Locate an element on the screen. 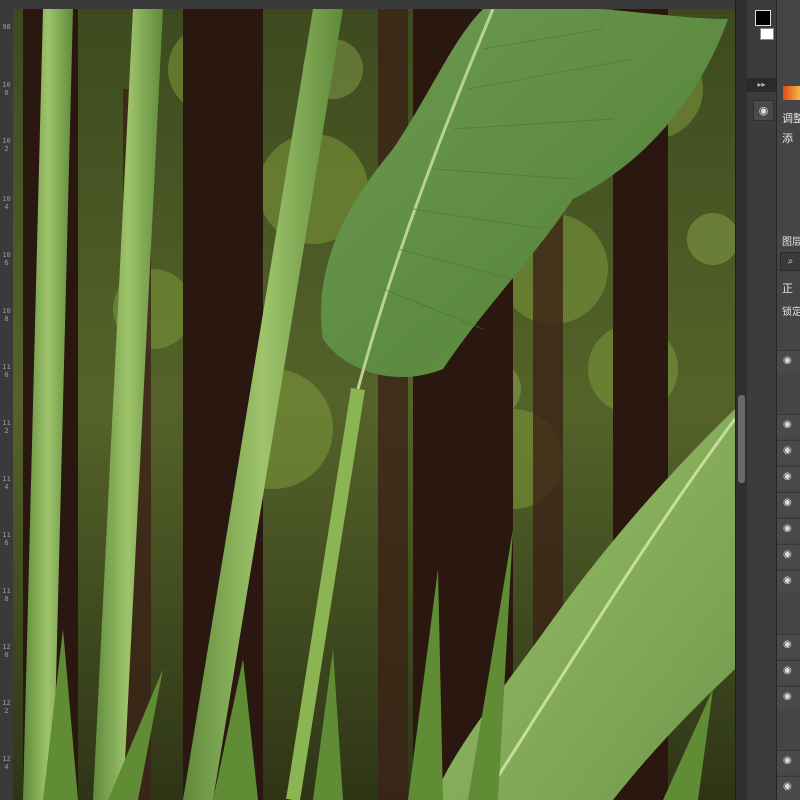  scrollbar-thumb is located at coordinates (741, 439).